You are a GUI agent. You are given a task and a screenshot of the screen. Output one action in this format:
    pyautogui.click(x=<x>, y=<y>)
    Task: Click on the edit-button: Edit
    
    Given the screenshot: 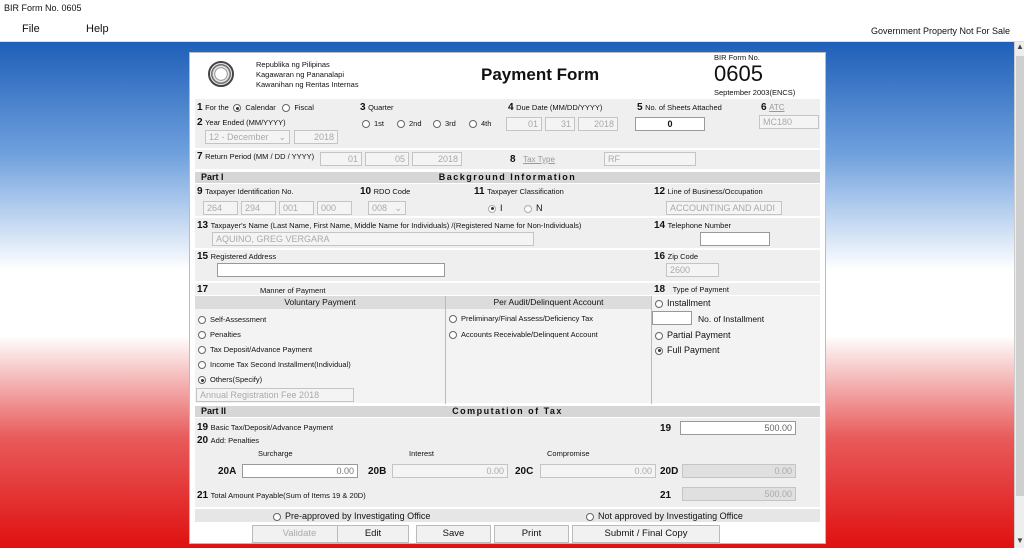 What is the action you would take?
    pyautogui.click(x=373, y=534)
    